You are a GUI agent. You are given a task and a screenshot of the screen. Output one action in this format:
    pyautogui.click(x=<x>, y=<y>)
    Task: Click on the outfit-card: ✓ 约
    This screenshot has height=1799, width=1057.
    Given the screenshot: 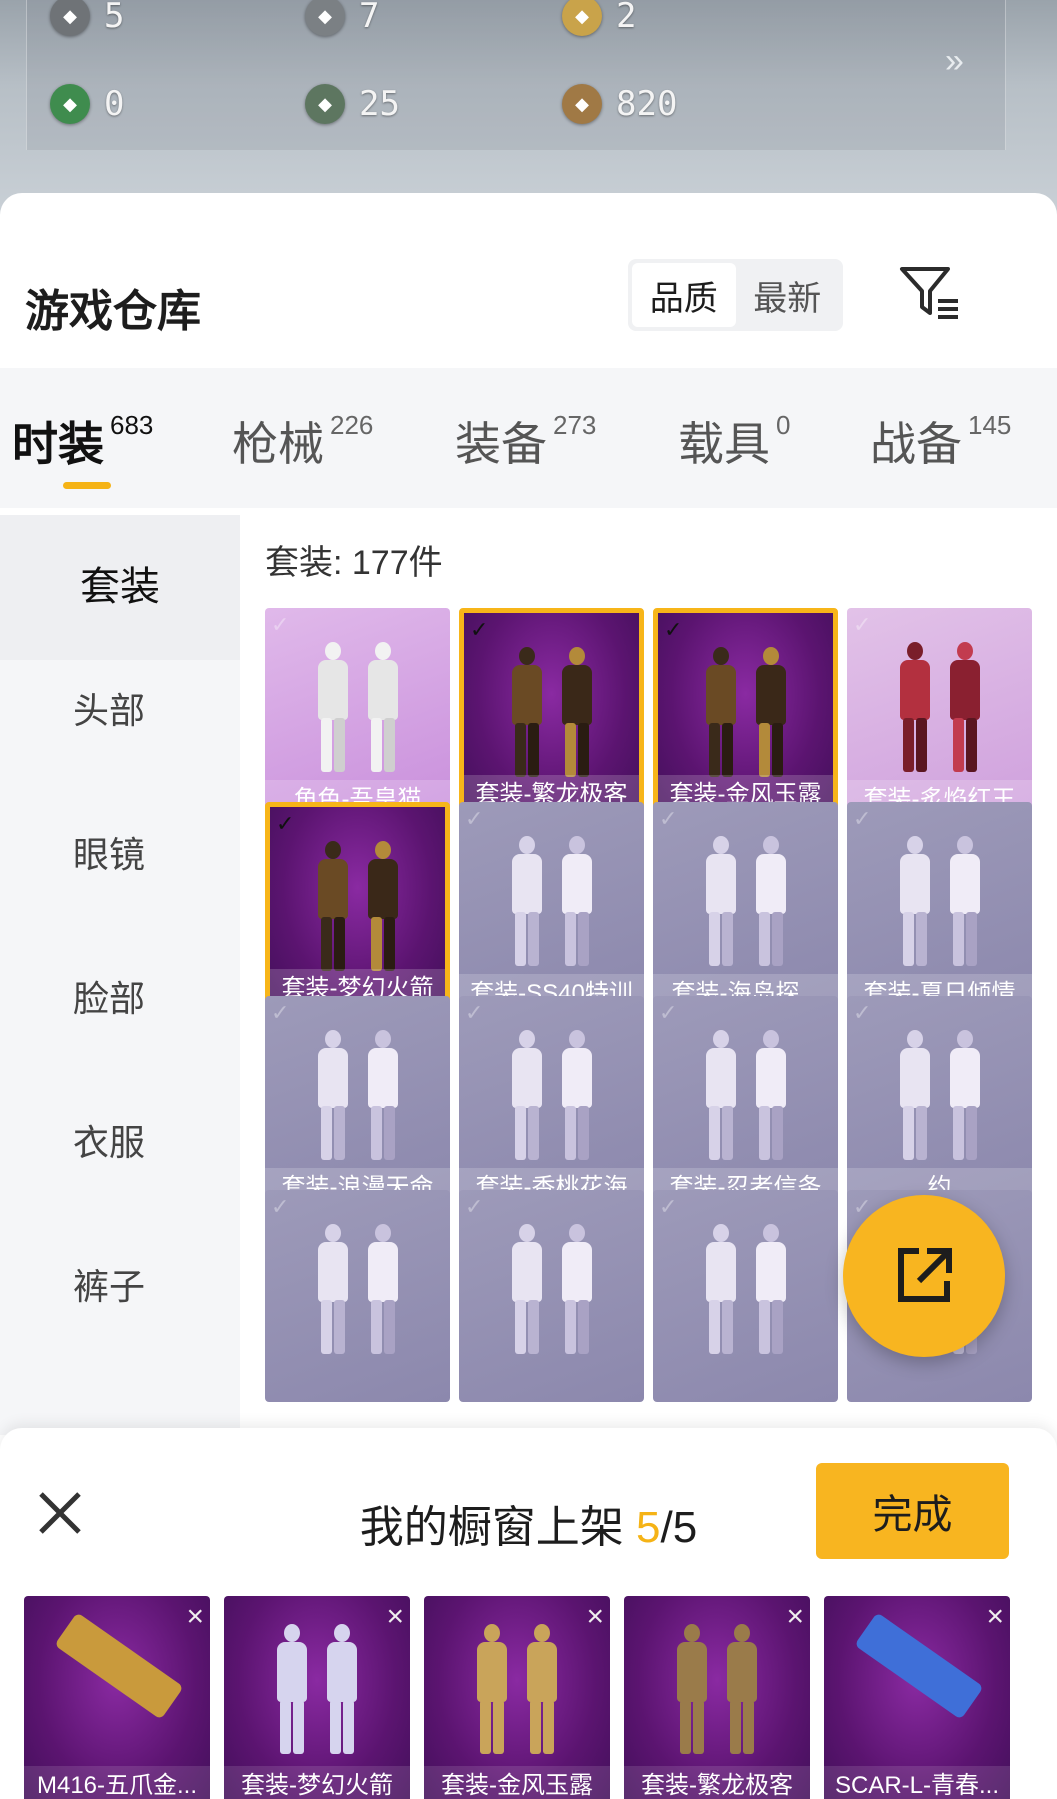 What is the action you would take?
    pyautogui.click(x=939, y=1102)
    